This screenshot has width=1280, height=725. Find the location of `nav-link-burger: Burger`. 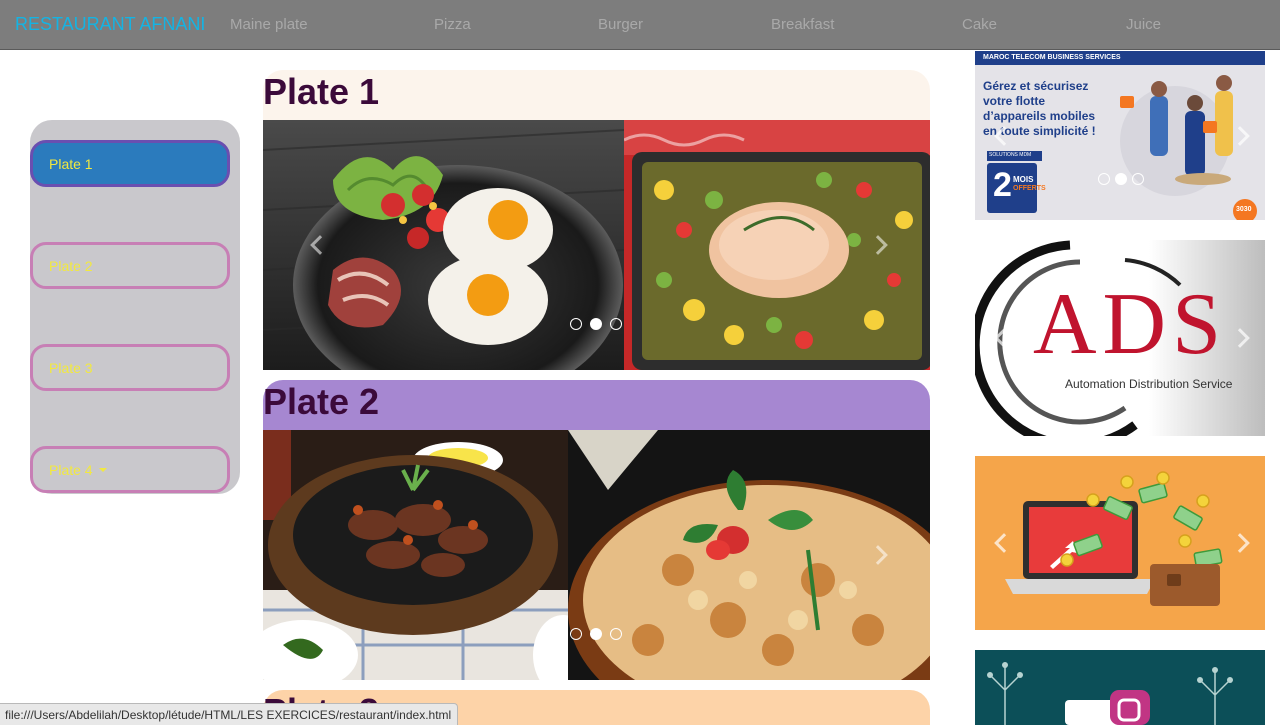

nav-link-burger: Burger is located at coordinates (620, 24).